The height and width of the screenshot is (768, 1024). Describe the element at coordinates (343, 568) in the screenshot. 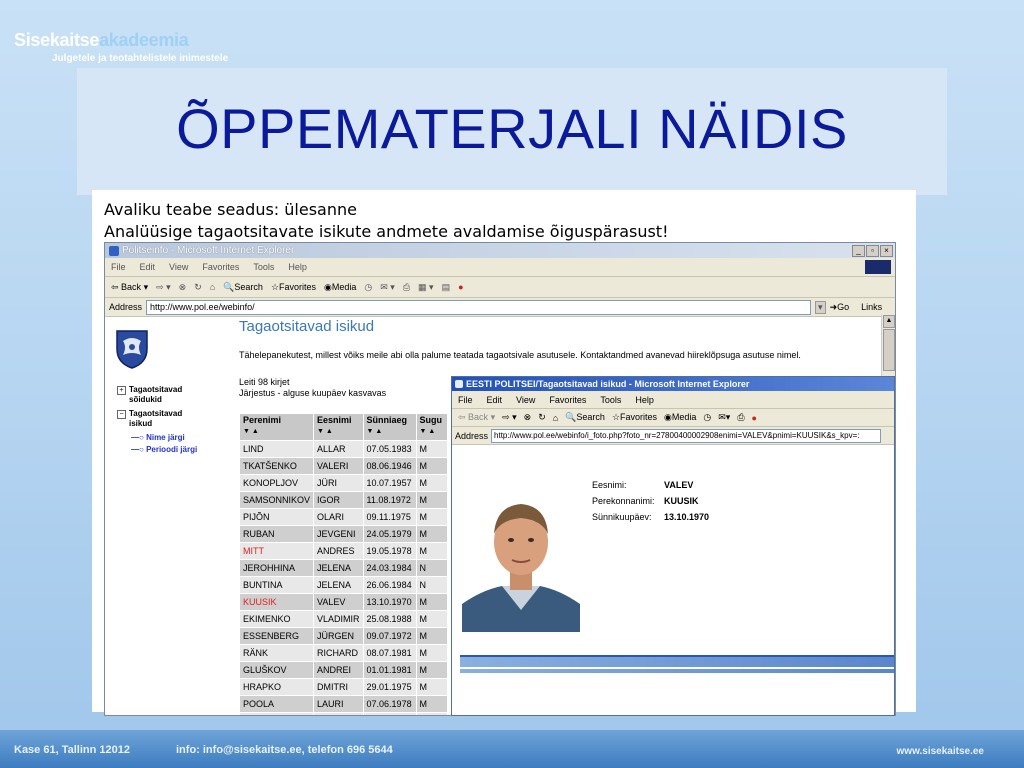

I see `table-row: JEROHHINA JELENA 24.03.1984 N` at that location.